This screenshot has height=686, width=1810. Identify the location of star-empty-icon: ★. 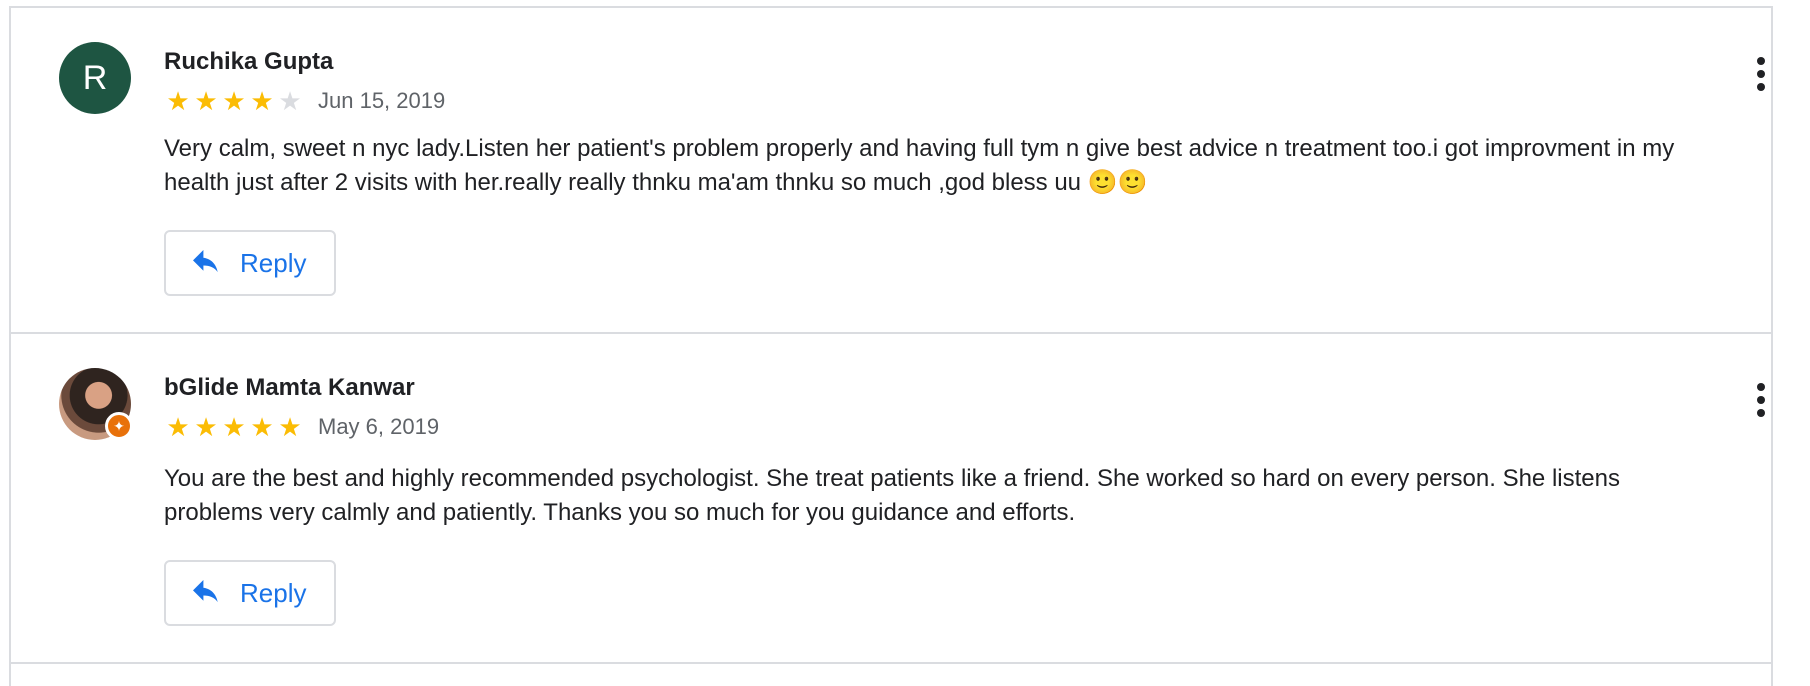
(290, 101).